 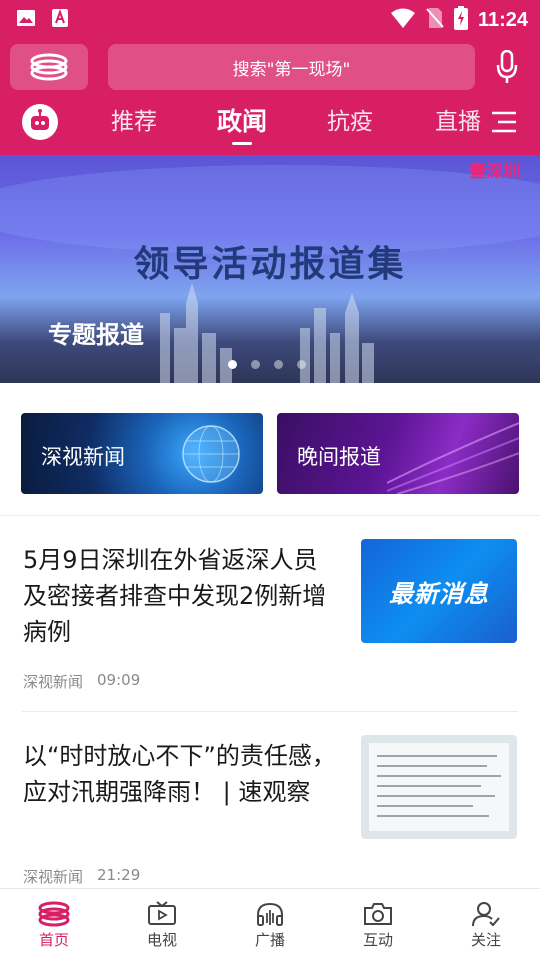 I want to click on gallery-icon, so click(x=26, y=20).